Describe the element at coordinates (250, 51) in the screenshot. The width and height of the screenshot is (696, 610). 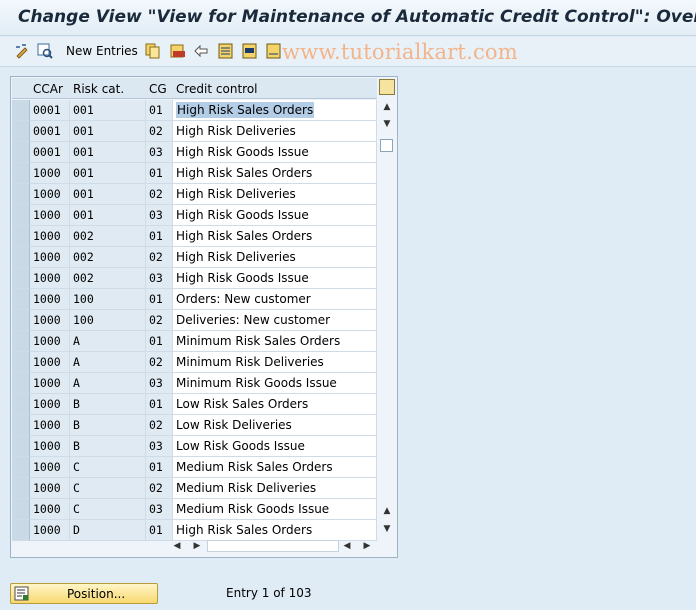
I see `select-block-icon` at that location.